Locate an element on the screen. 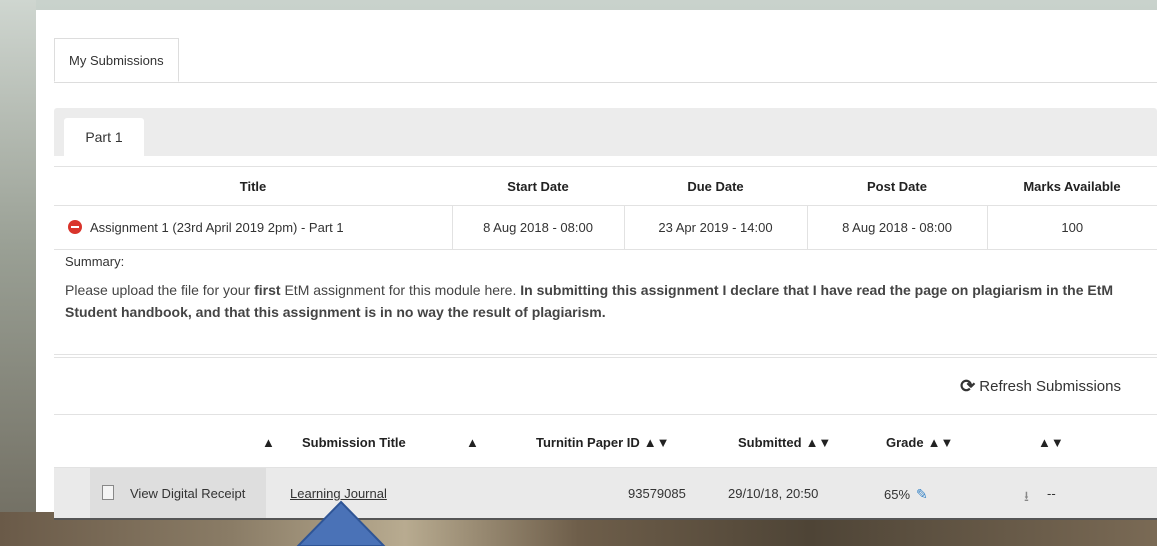  tab-my-submissions: My Submissions is located at coordinates (116, 60).